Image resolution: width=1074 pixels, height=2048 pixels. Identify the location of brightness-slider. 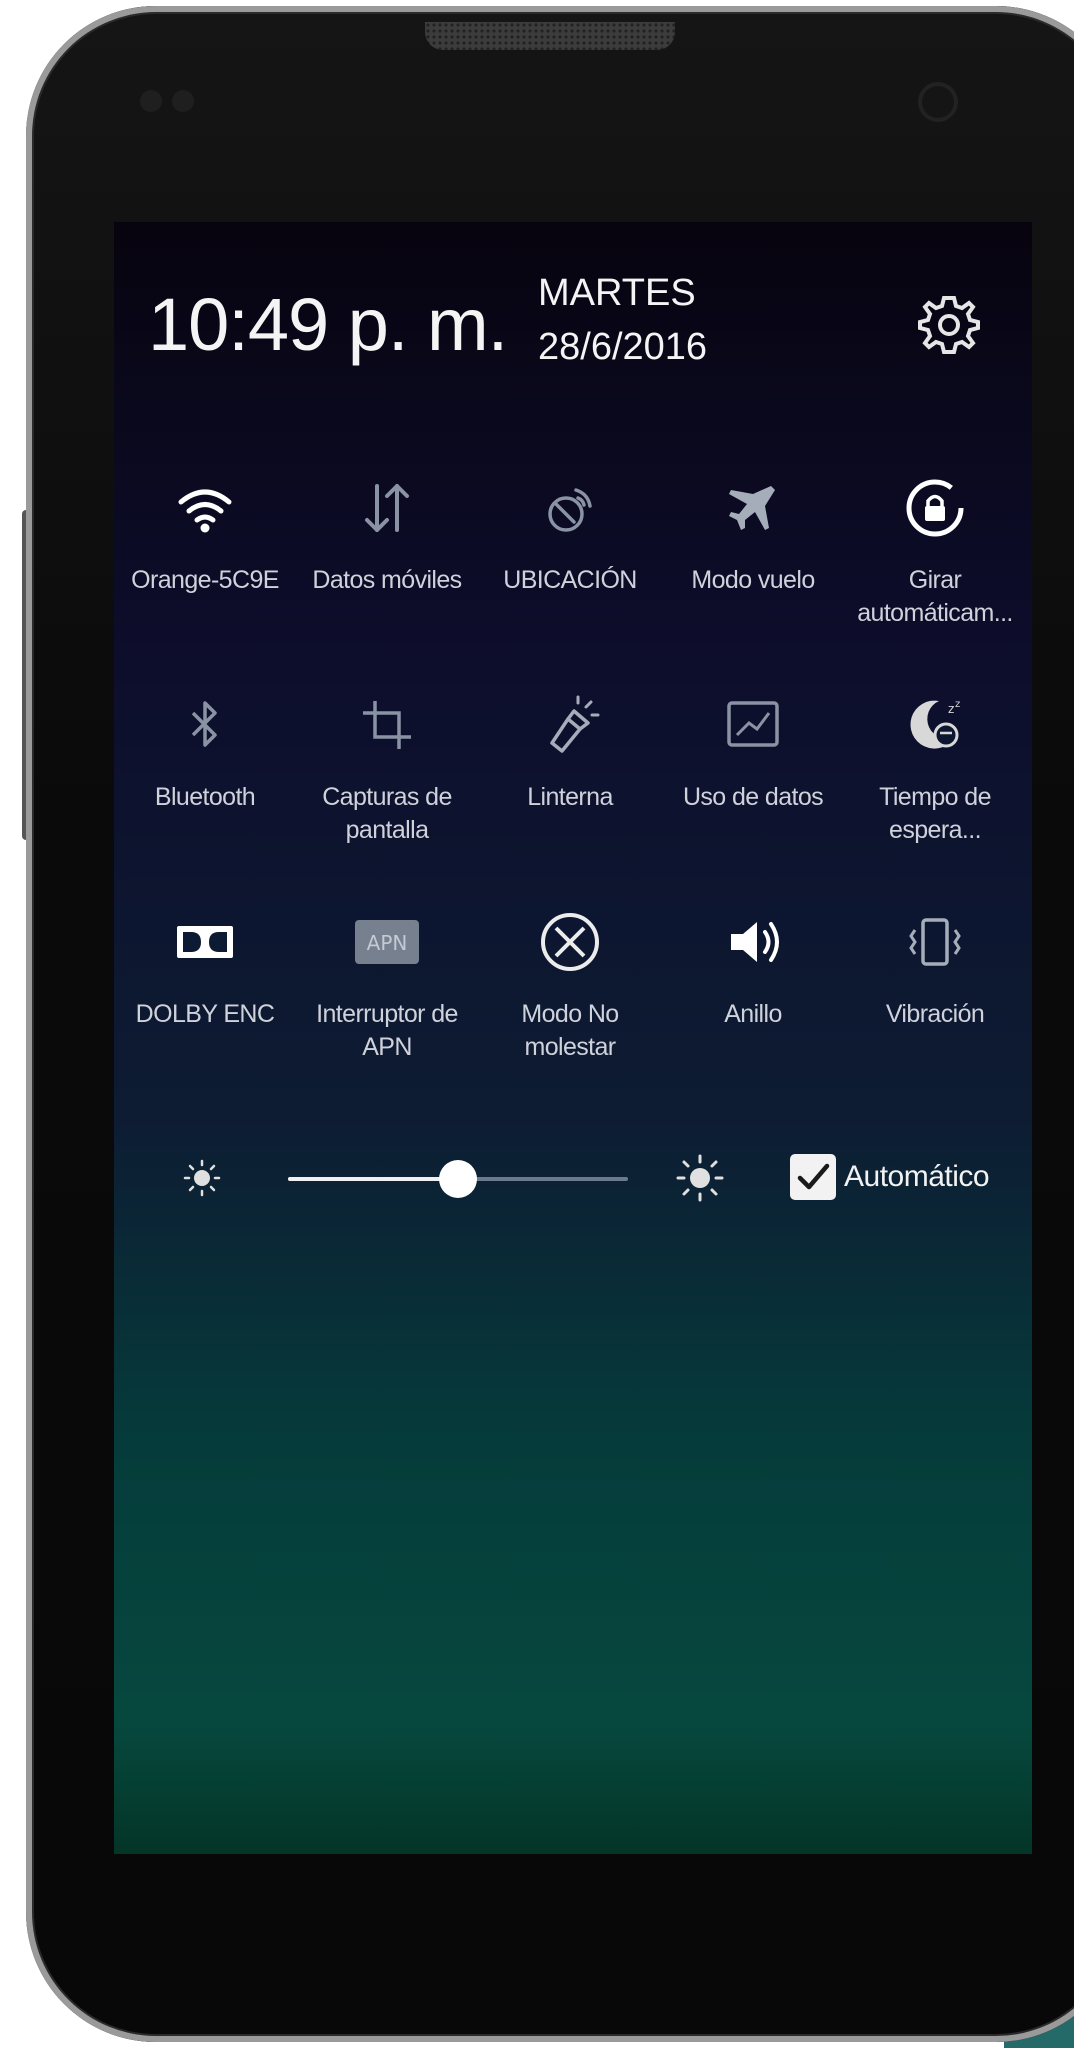
(458, 1179).